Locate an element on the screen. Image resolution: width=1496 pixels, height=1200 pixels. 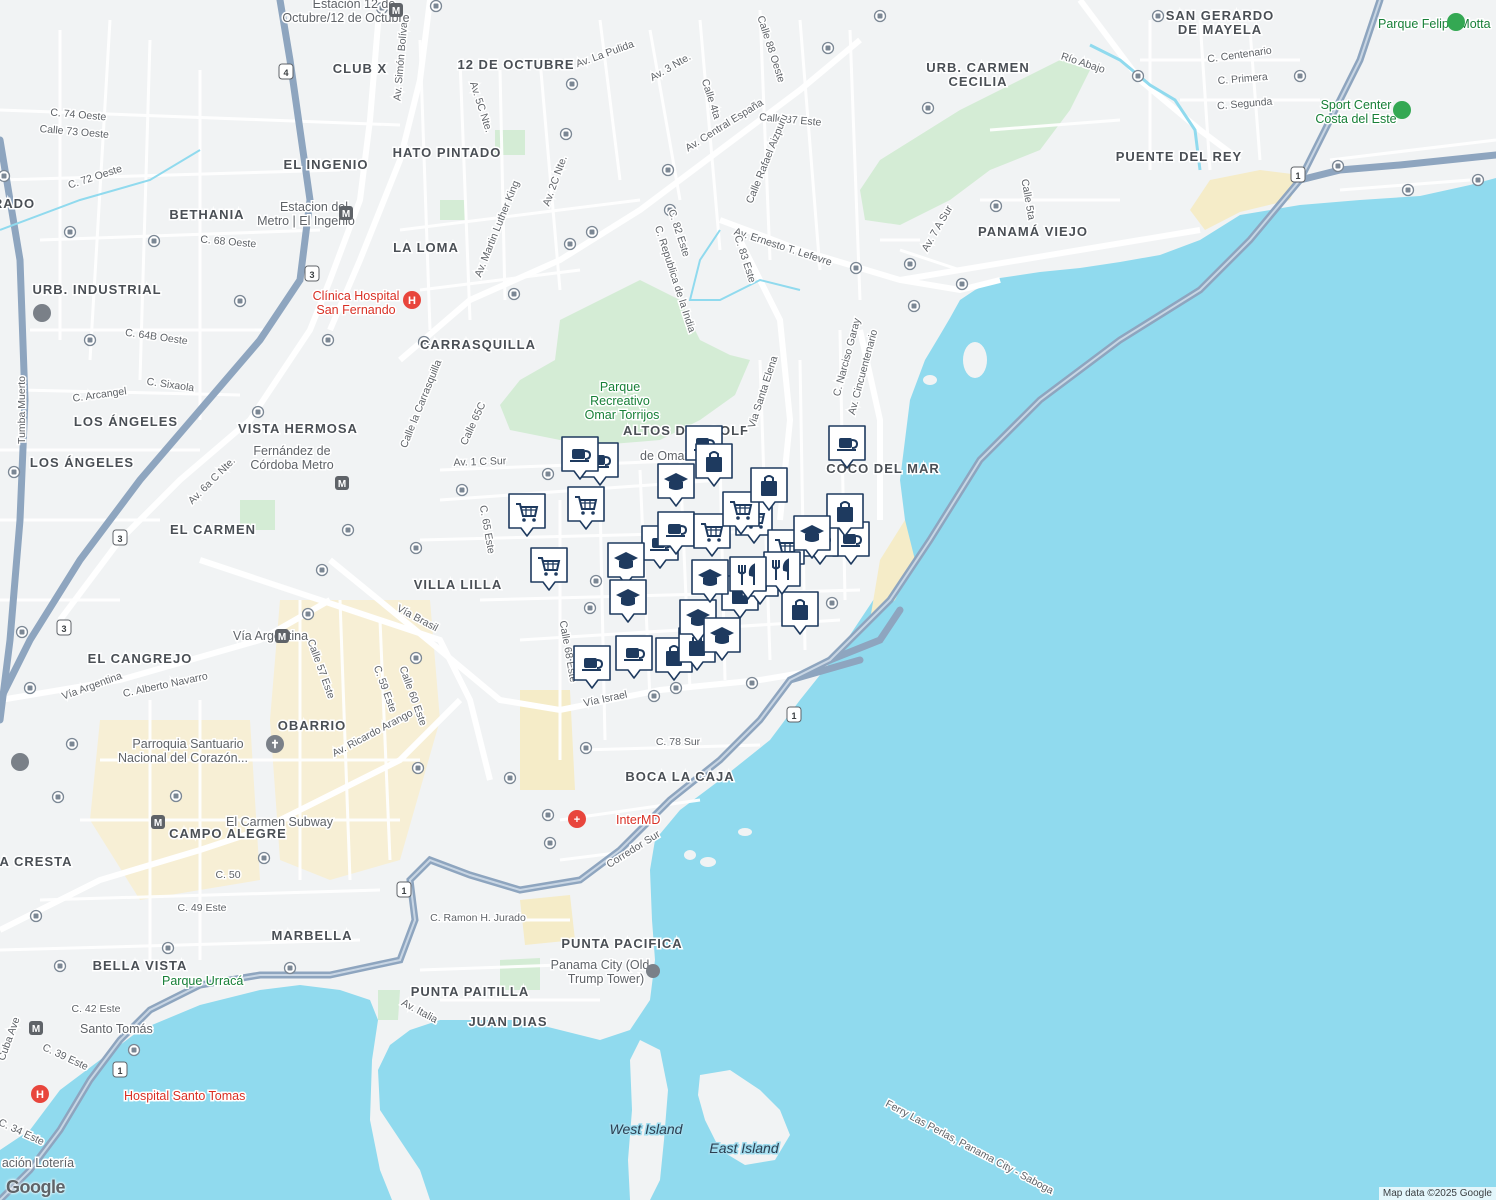
poi-label: Trump Tower) is located at coordinates (605, 979).